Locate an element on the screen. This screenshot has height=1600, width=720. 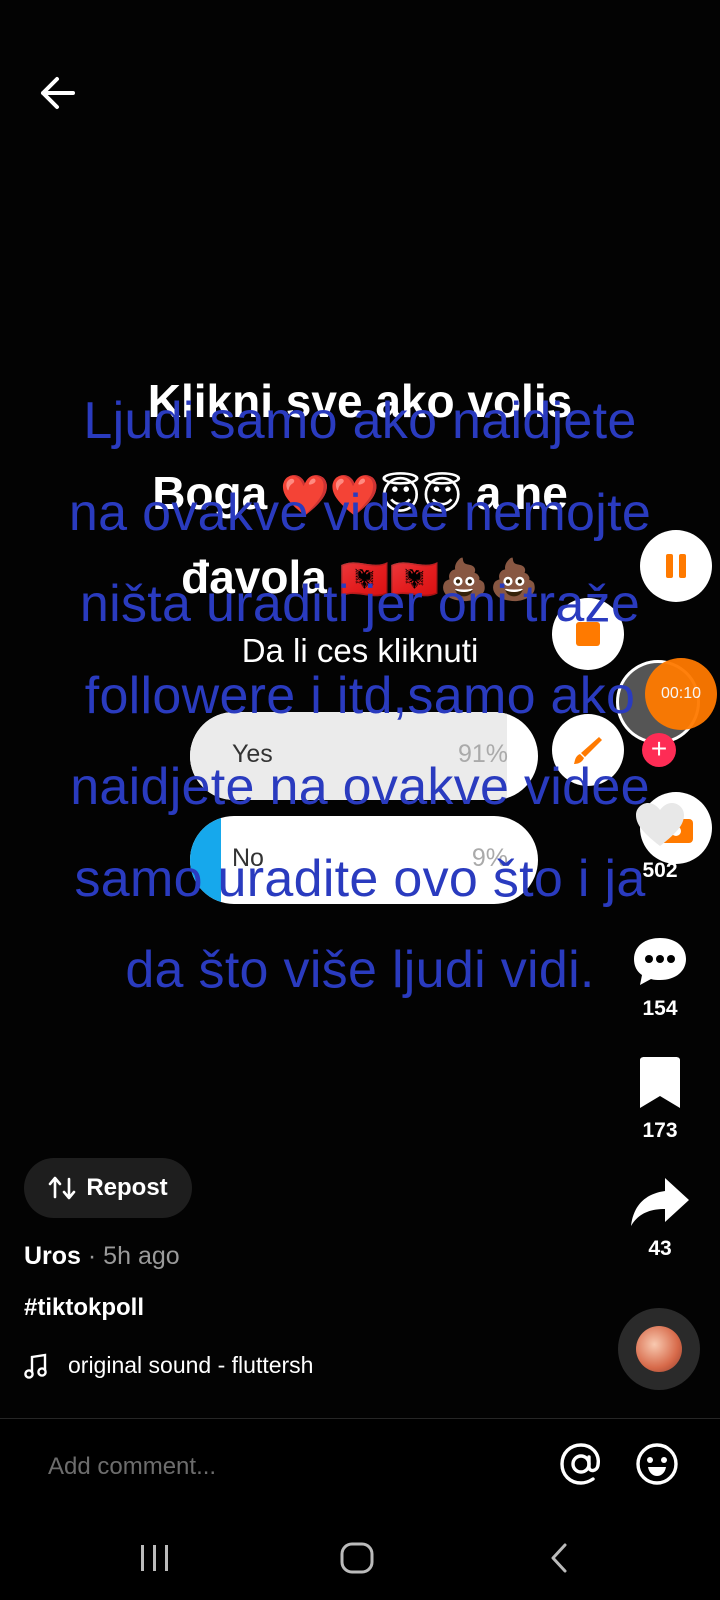
music-note-icon is located at coordinates (35, 1366).